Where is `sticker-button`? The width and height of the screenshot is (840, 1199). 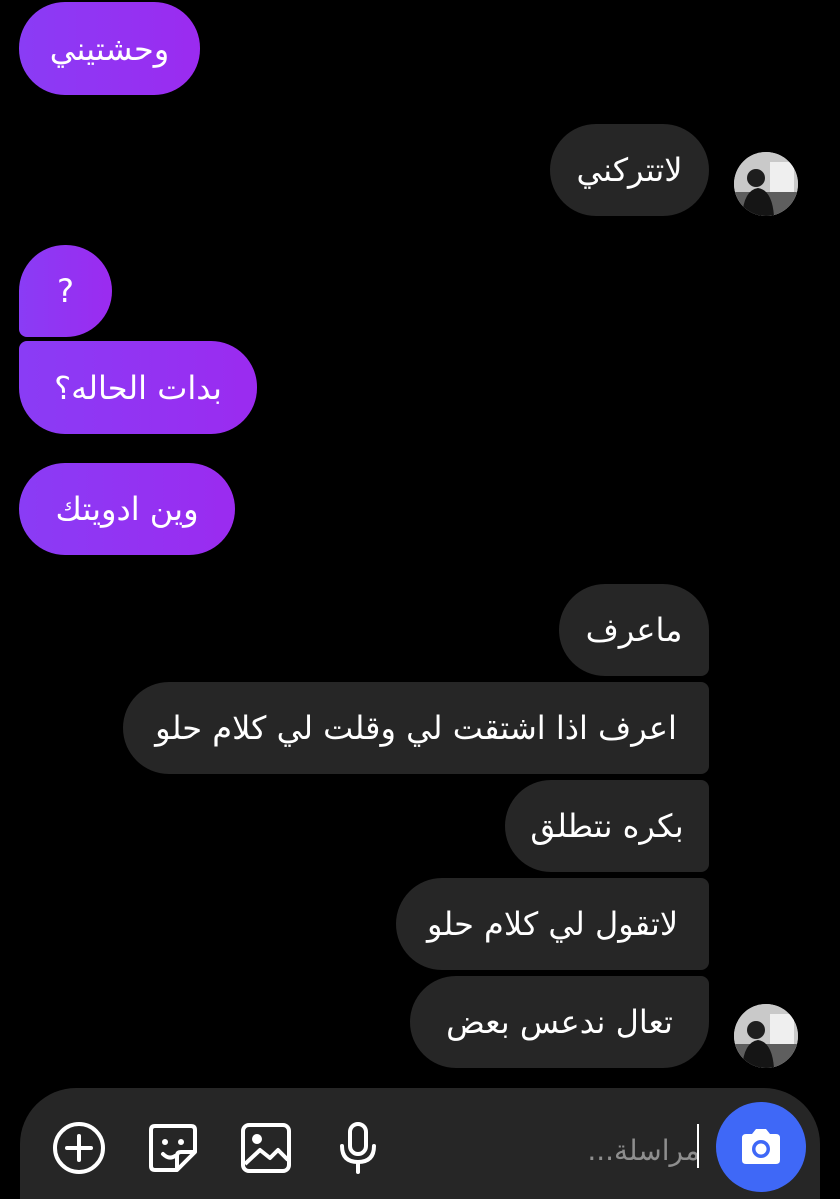
sticker-button is located at coordinates (173, 1148).